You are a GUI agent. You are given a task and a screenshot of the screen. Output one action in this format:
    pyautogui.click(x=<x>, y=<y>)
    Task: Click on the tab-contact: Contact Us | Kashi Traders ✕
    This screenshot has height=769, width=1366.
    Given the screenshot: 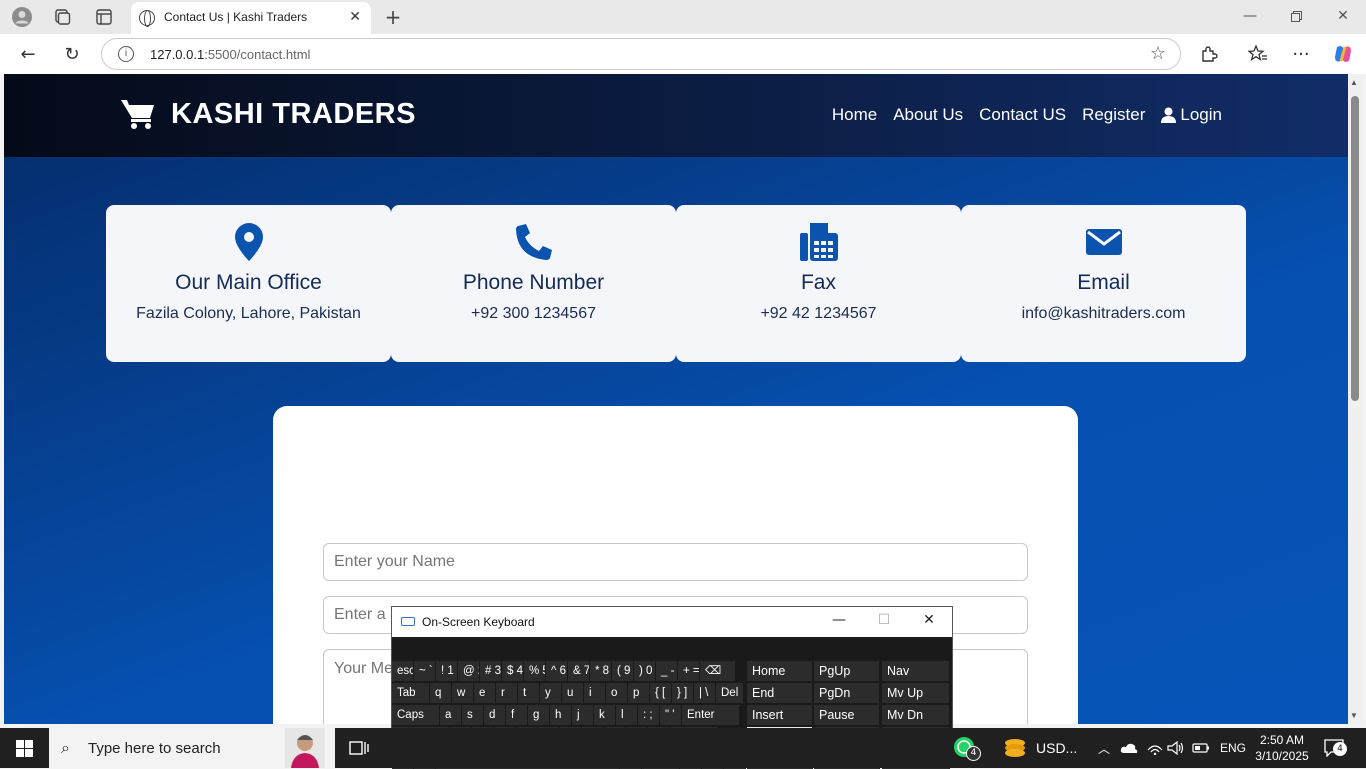 What is the action you would take?
    pyautogui.click(x=251, y=18)
    